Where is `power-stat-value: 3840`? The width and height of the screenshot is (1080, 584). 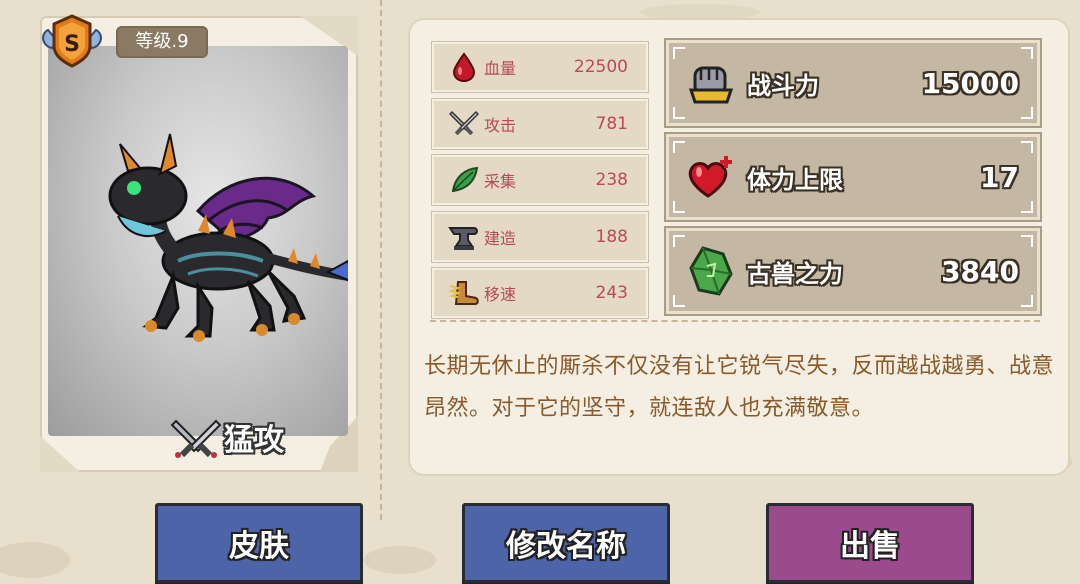 power-stat-value: 3840 is located at coordinates (980, 271).